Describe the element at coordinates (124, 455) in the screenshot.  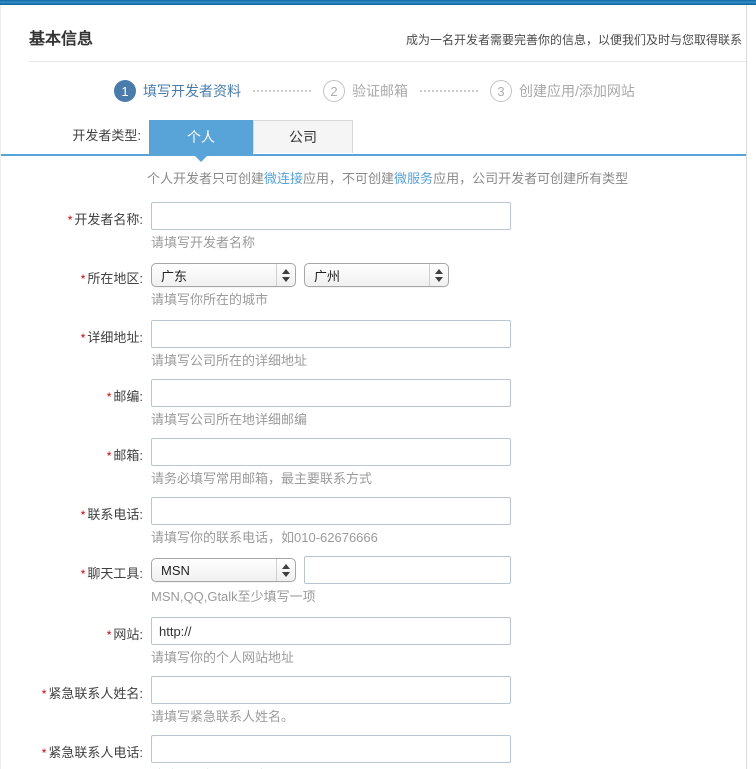
I see `field-label: * 邮箱:` at that location.